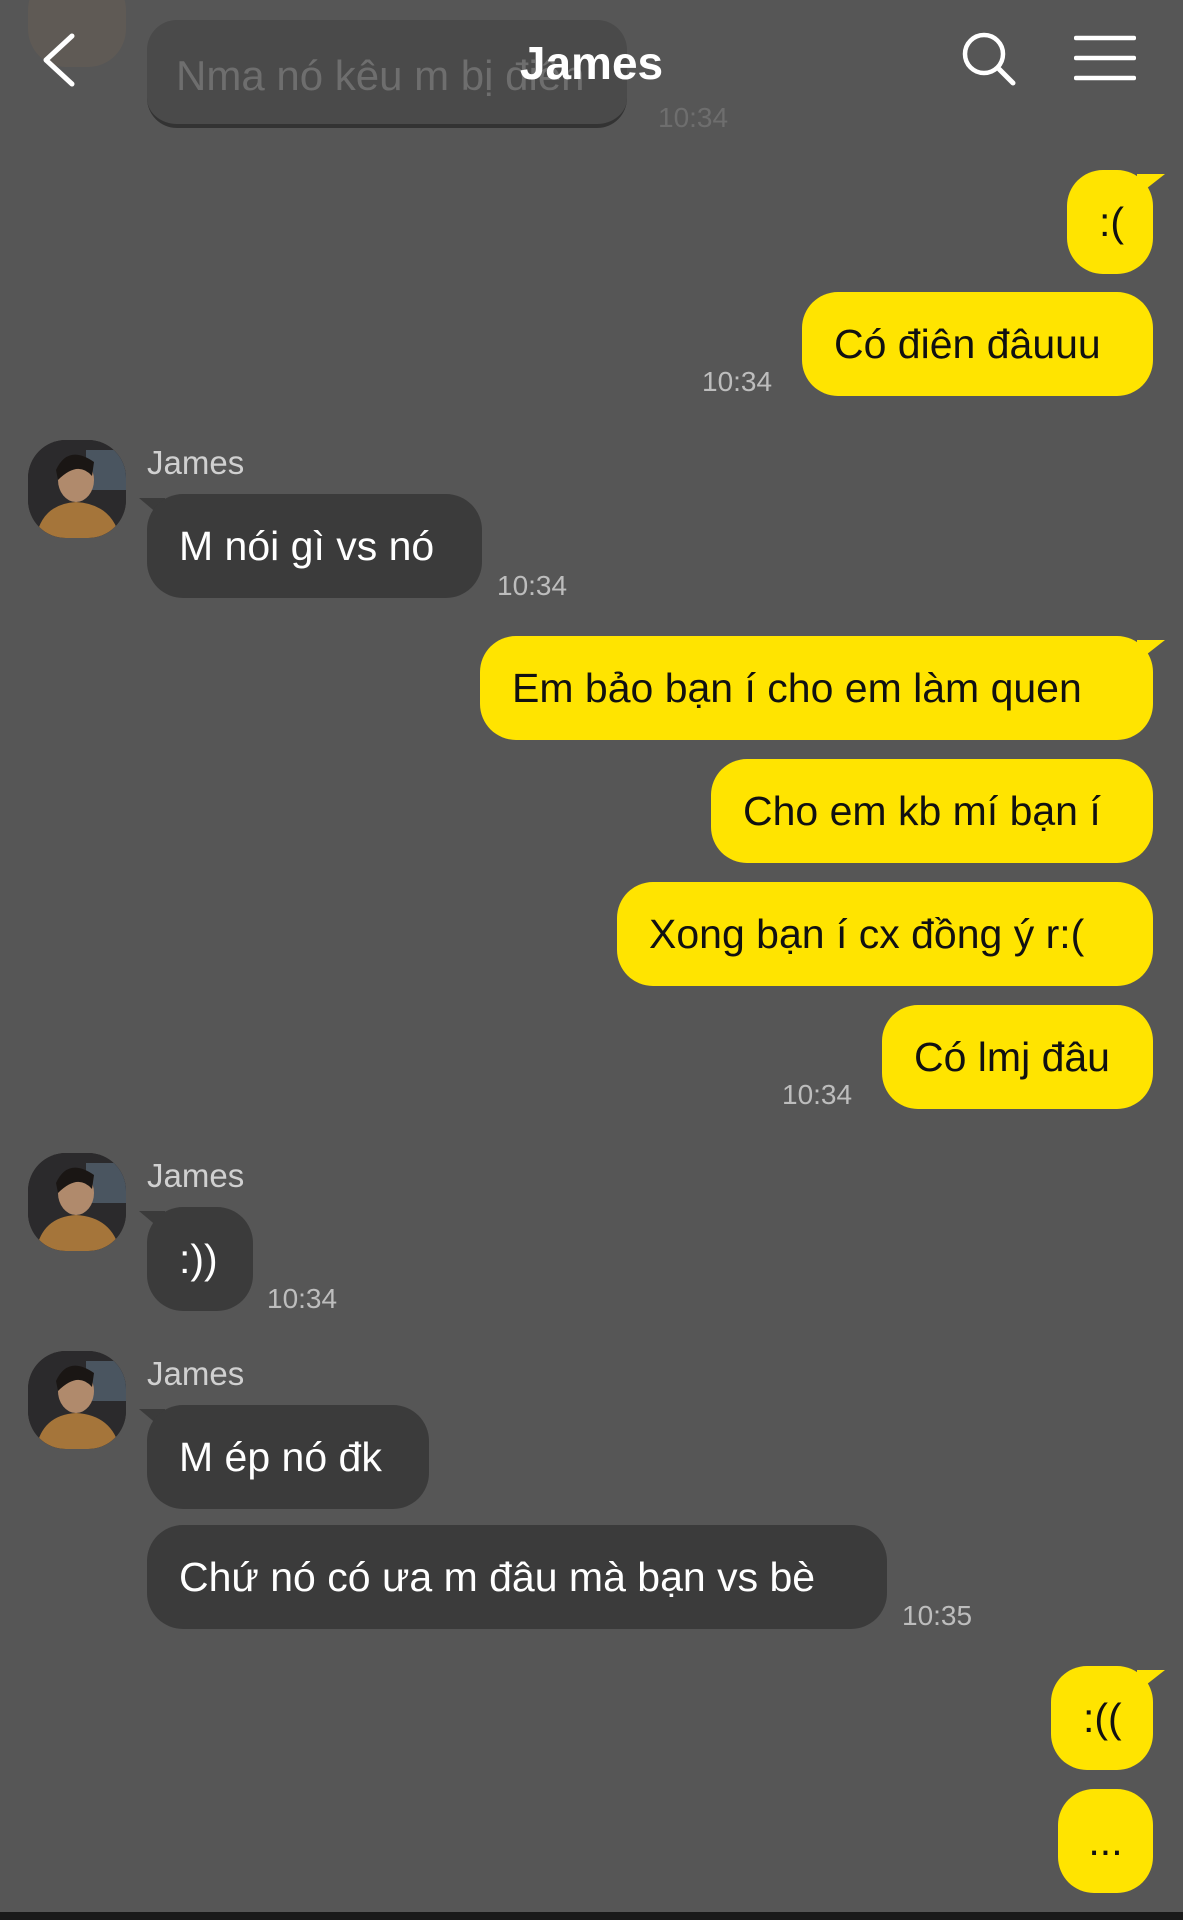  What do you see at coordinates (885, 934) in the screenshot?
I see `my-message-bubble: Xong bạn í cx đồng ý r:(` at bounding box center [885, 934].